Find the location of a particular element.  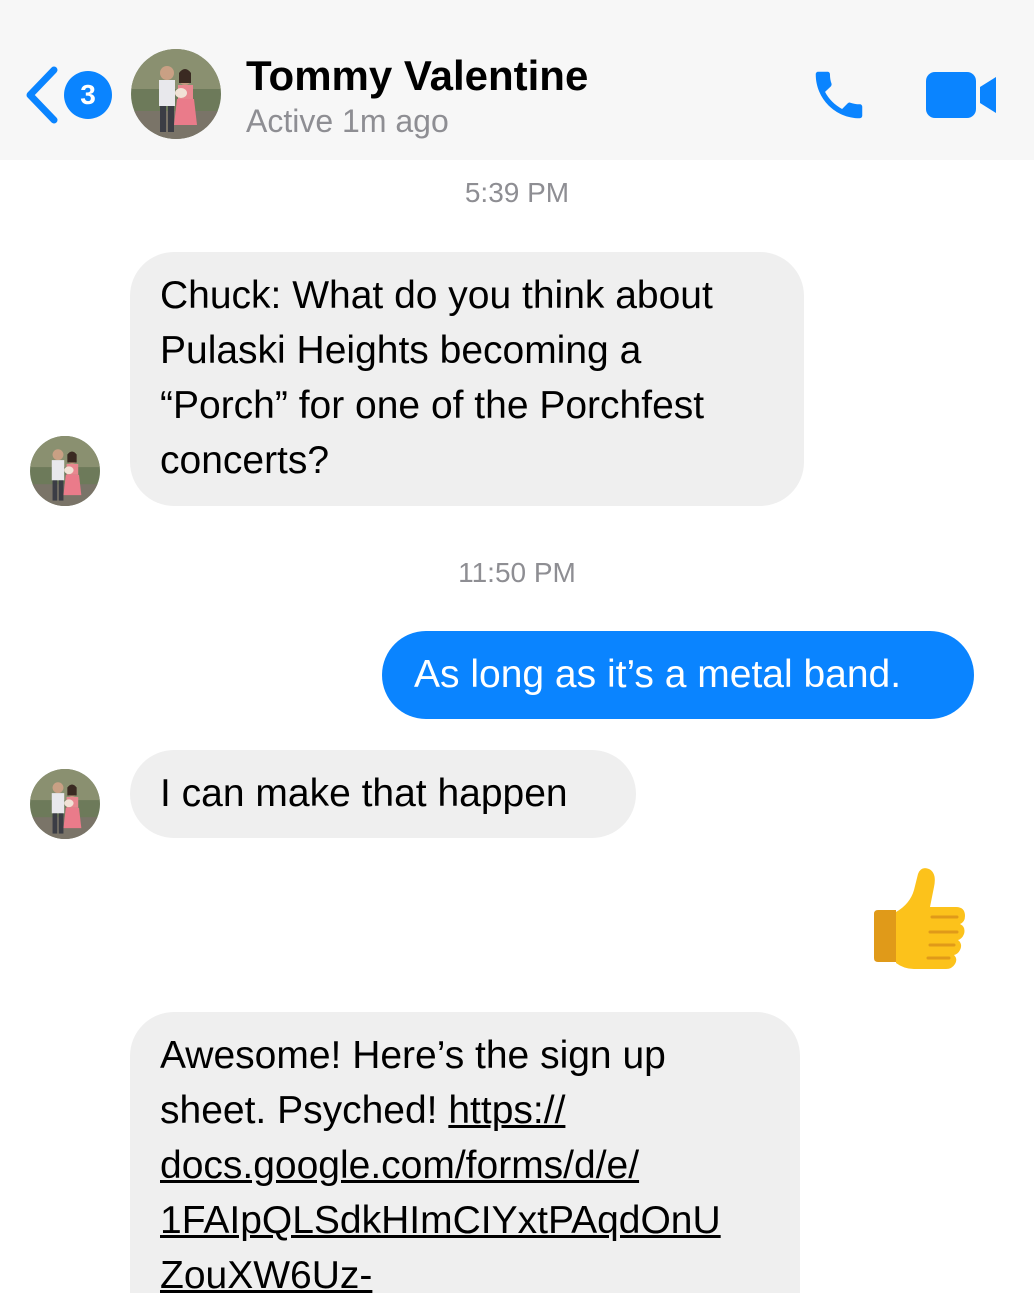

conversation-header: 3 Tommy Valentine Active 1m ago is located at coordinates (517, 80).